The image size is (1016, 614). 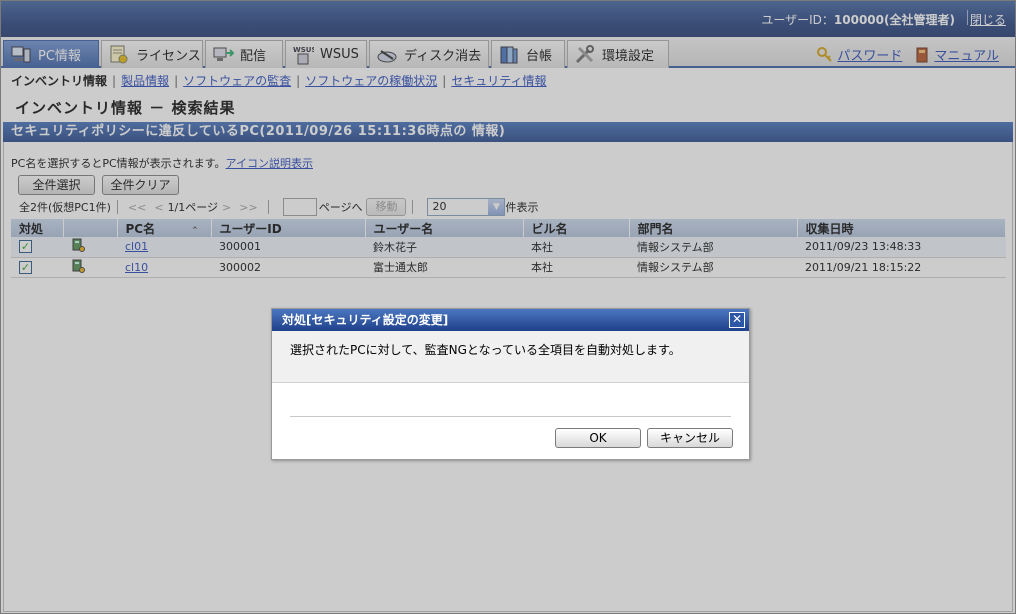 I want to click on dialog-message: 選択されたPCに対して、監査NGとなっている全項目を自動対処します。, so click(x=510, y=357).